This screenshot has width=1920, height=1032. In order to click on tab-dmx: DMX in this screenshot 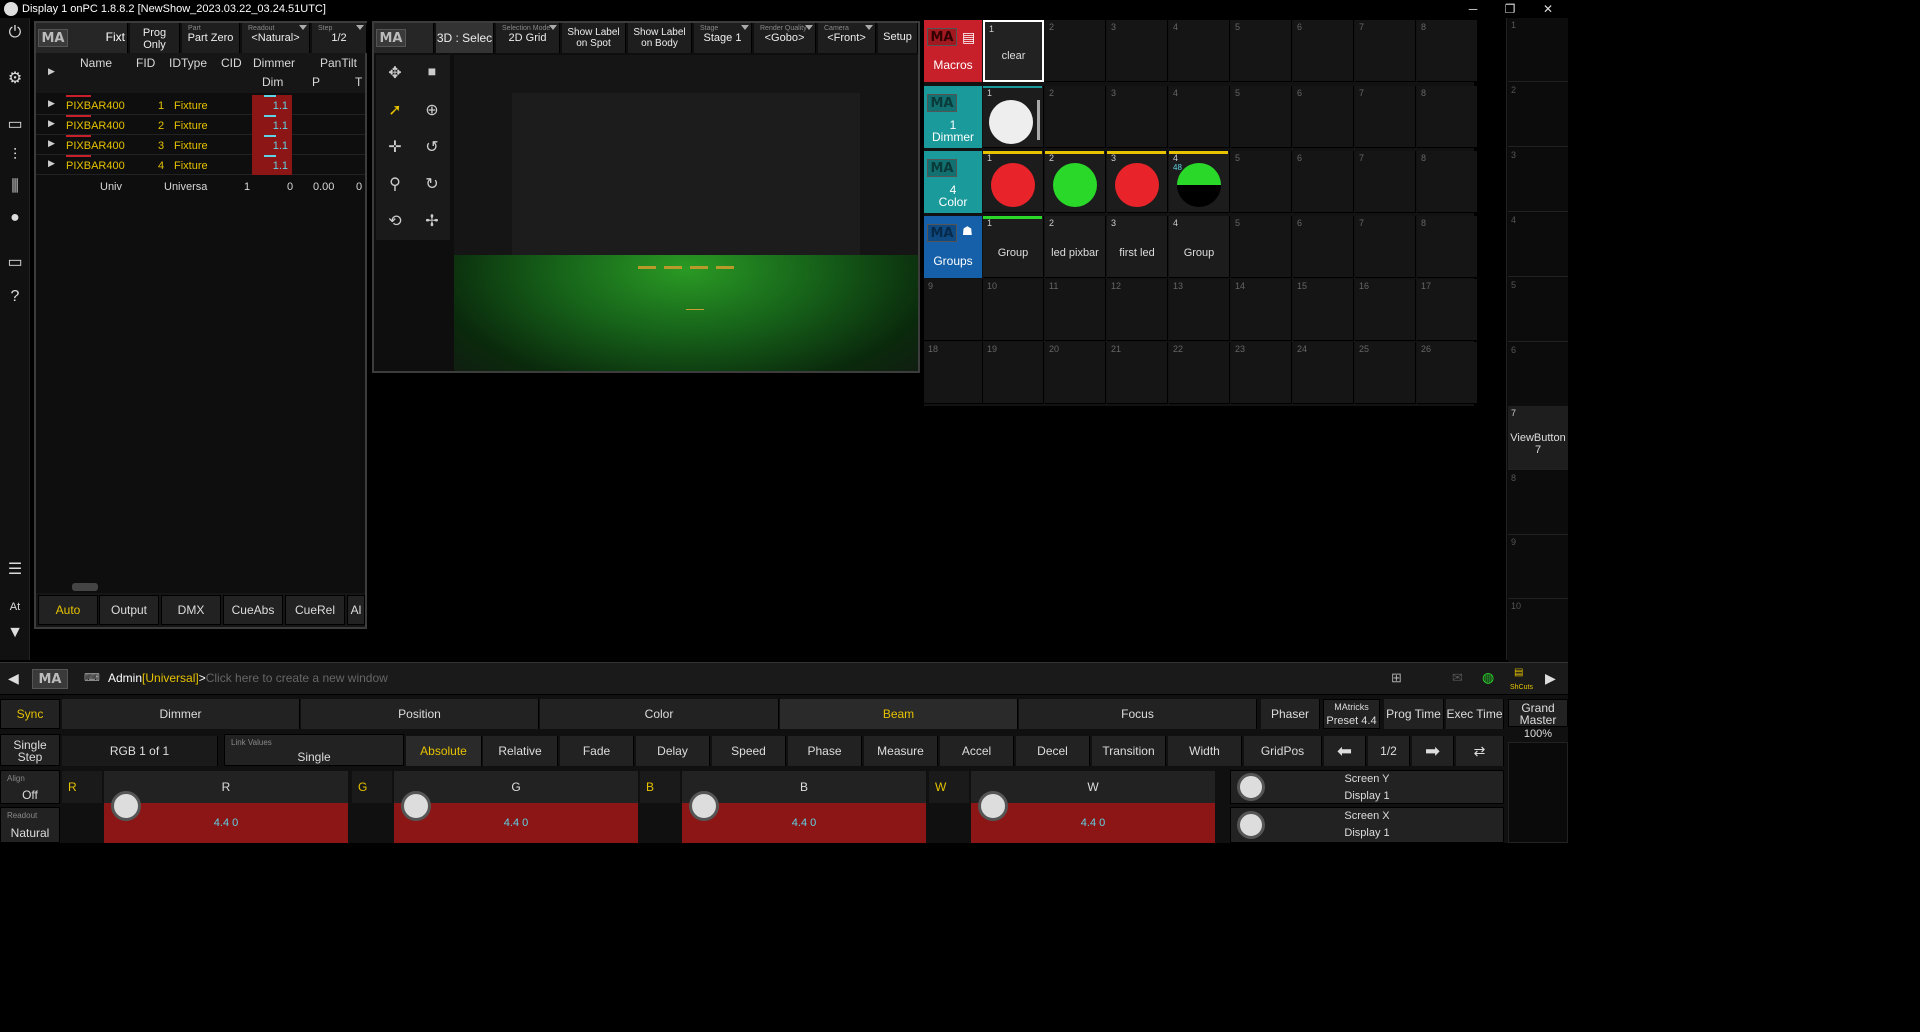, I will do `click(191, 610)`.